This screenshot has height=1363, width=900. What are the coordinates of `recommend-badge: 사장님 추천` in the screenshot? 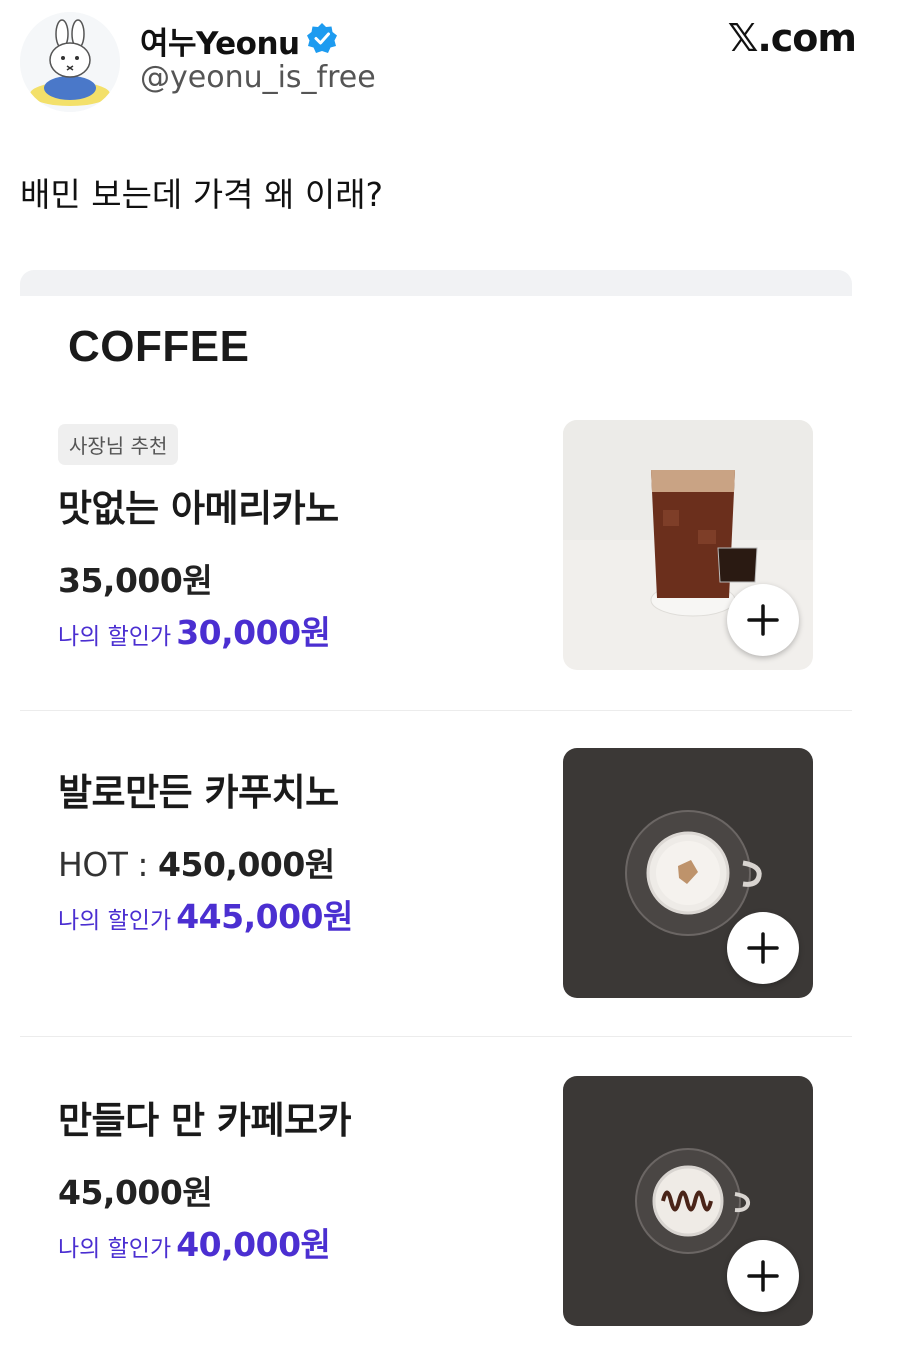 It's located at (118, 444).